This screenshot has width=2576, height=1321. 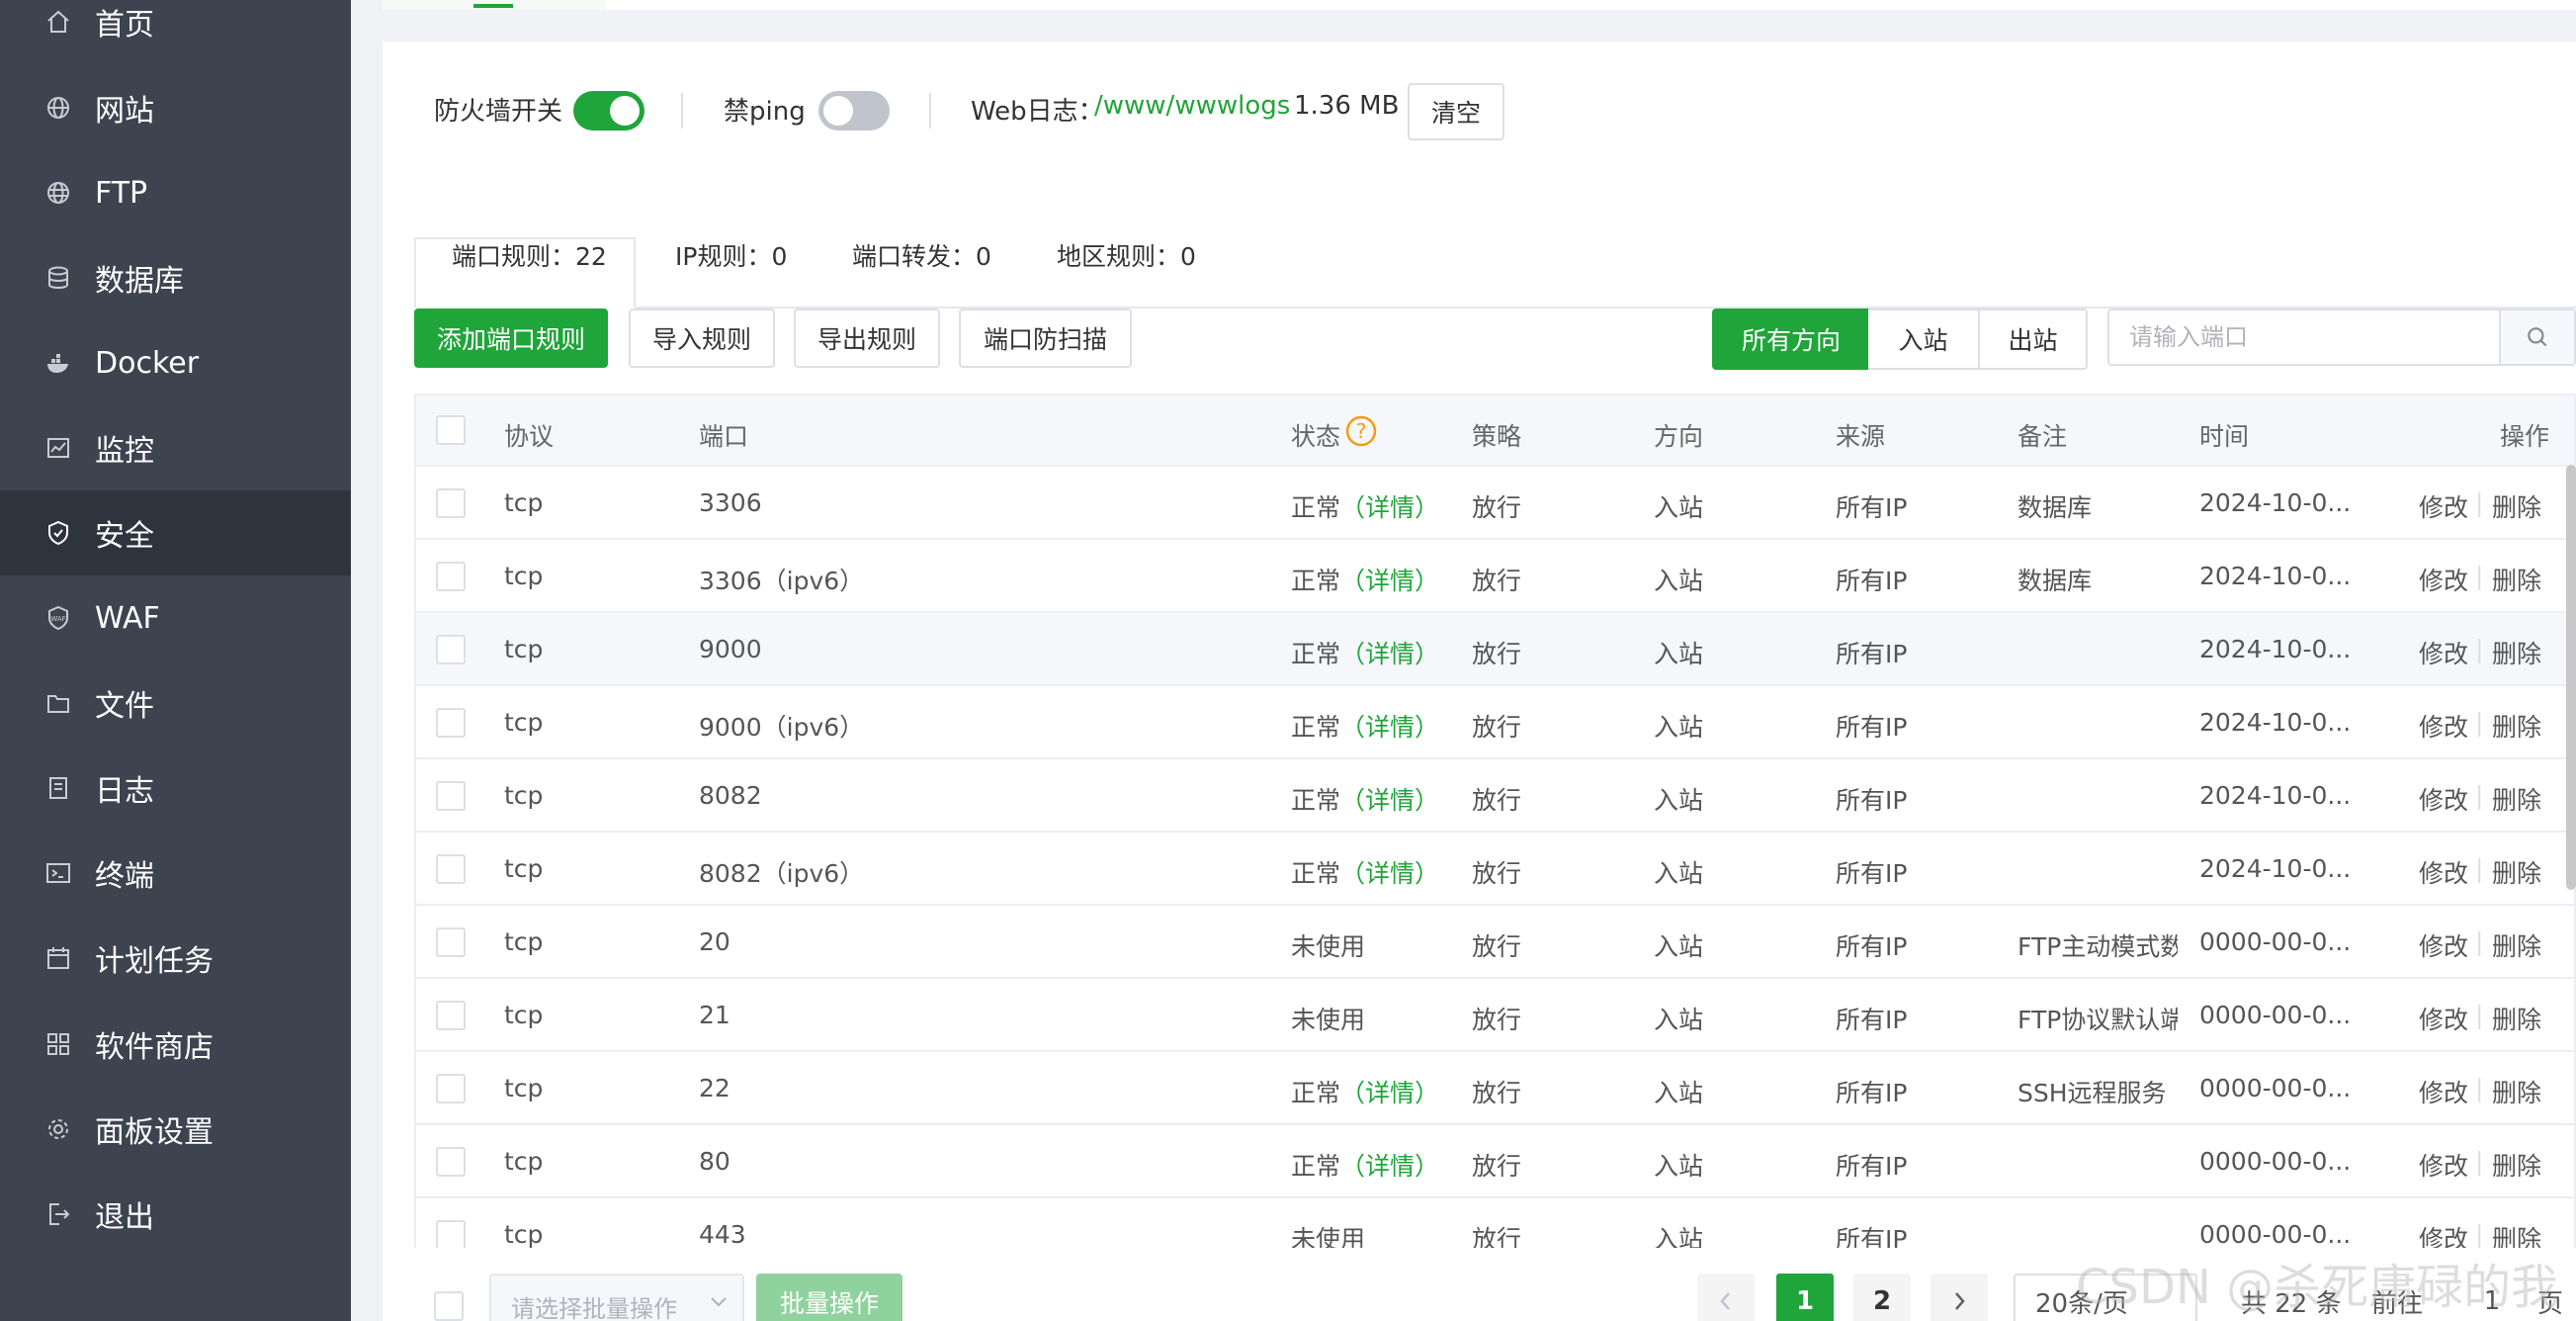 What do you see at coordinates (175, 448) in the screenshot?
I see `sidebar-item-5: 监控` at bounding box center [175, 448].